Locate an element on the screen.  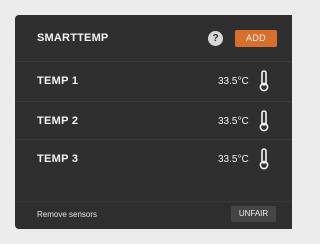
sensor-row: TEMP 2 33.5°C is located at coordinates (153, 120).